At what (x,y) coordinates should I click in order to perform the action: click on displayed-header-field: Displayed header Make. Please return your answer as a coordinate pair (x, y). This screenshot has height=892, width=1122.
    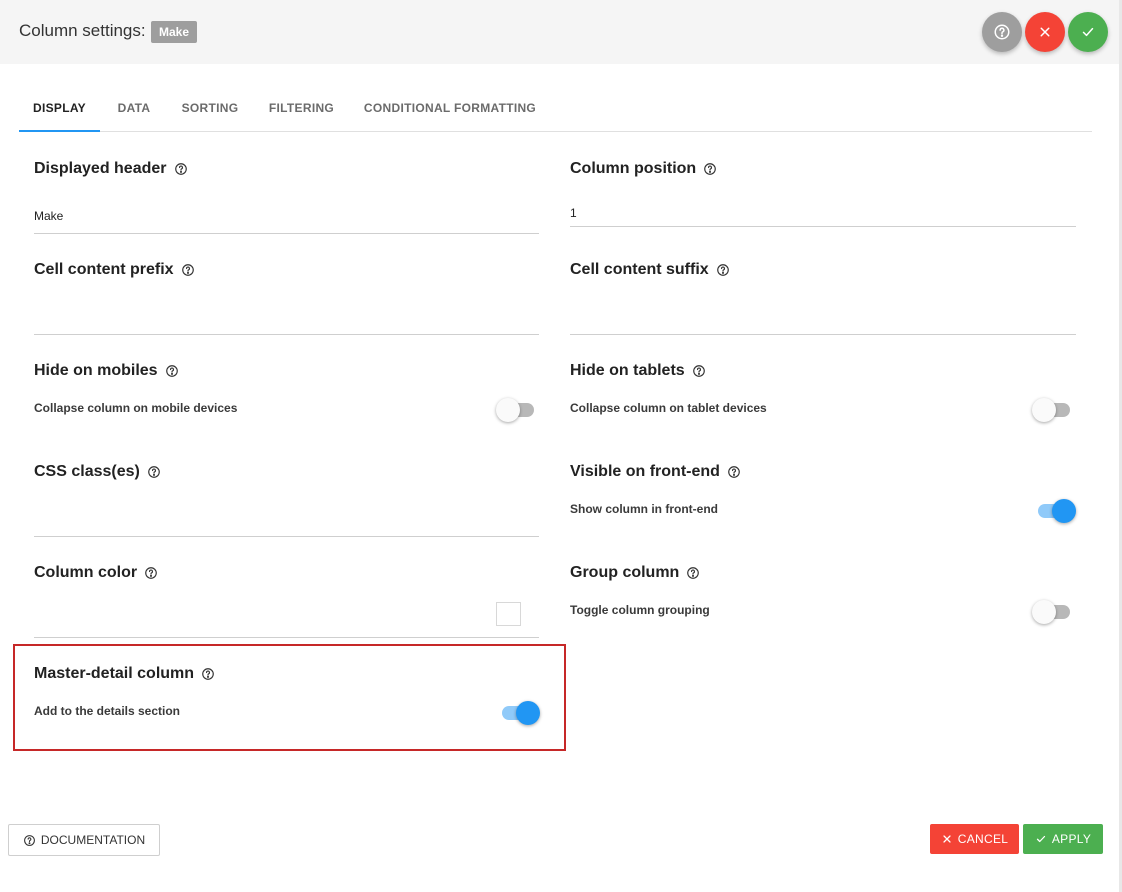
    Looking at the image, I should click on (286, 197).